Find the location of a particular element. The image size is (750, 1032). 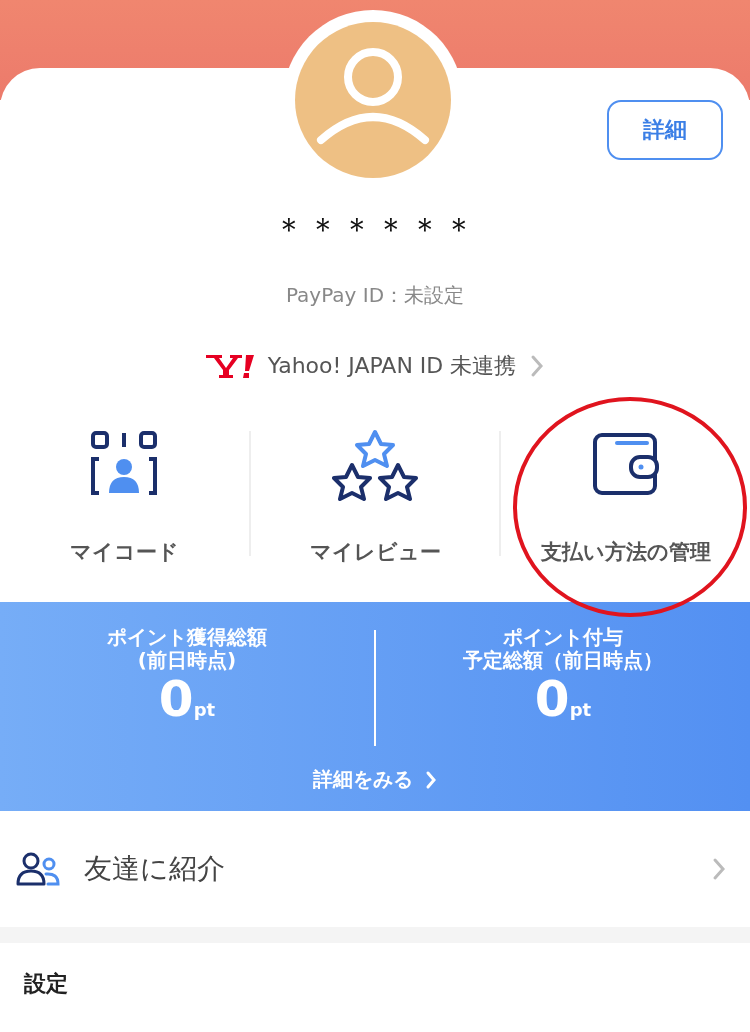

points-label: (前日時点) is located at coordinates (187, 660).